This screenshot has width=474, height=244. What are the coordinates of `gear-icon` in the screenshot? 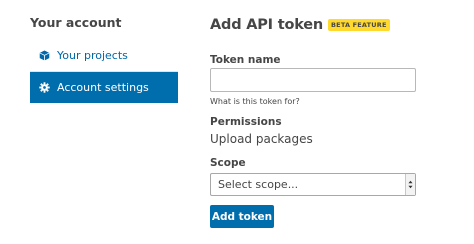 It's located at (44, 87).